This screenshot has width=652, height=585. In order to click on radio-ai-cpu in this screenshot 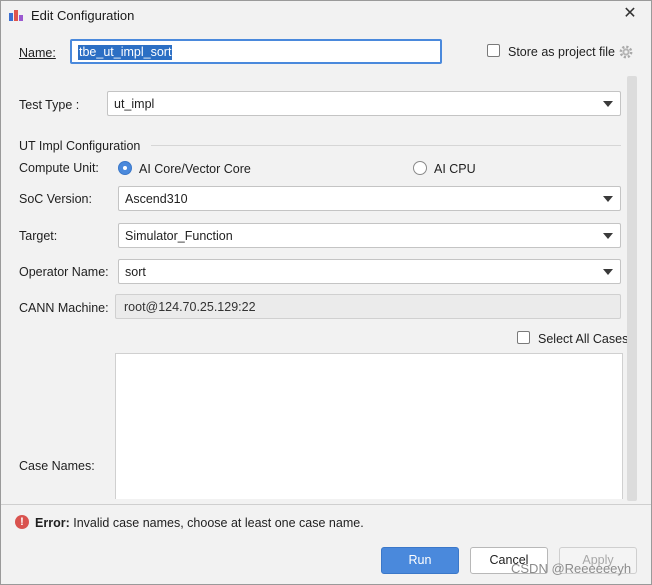, I will do `click(420, 168)`.